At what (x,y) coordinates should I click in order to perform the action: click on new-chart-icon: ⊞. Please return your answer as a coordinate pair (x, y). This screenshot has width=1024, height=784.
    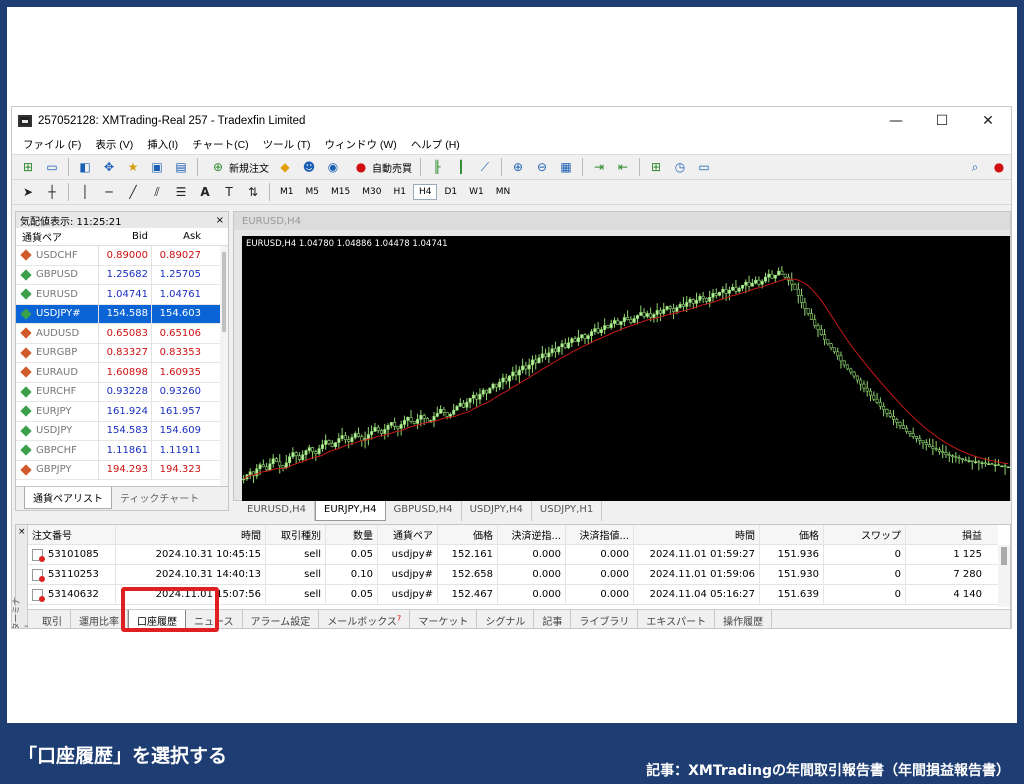
    Looking at the image, I should click on (28, 167).